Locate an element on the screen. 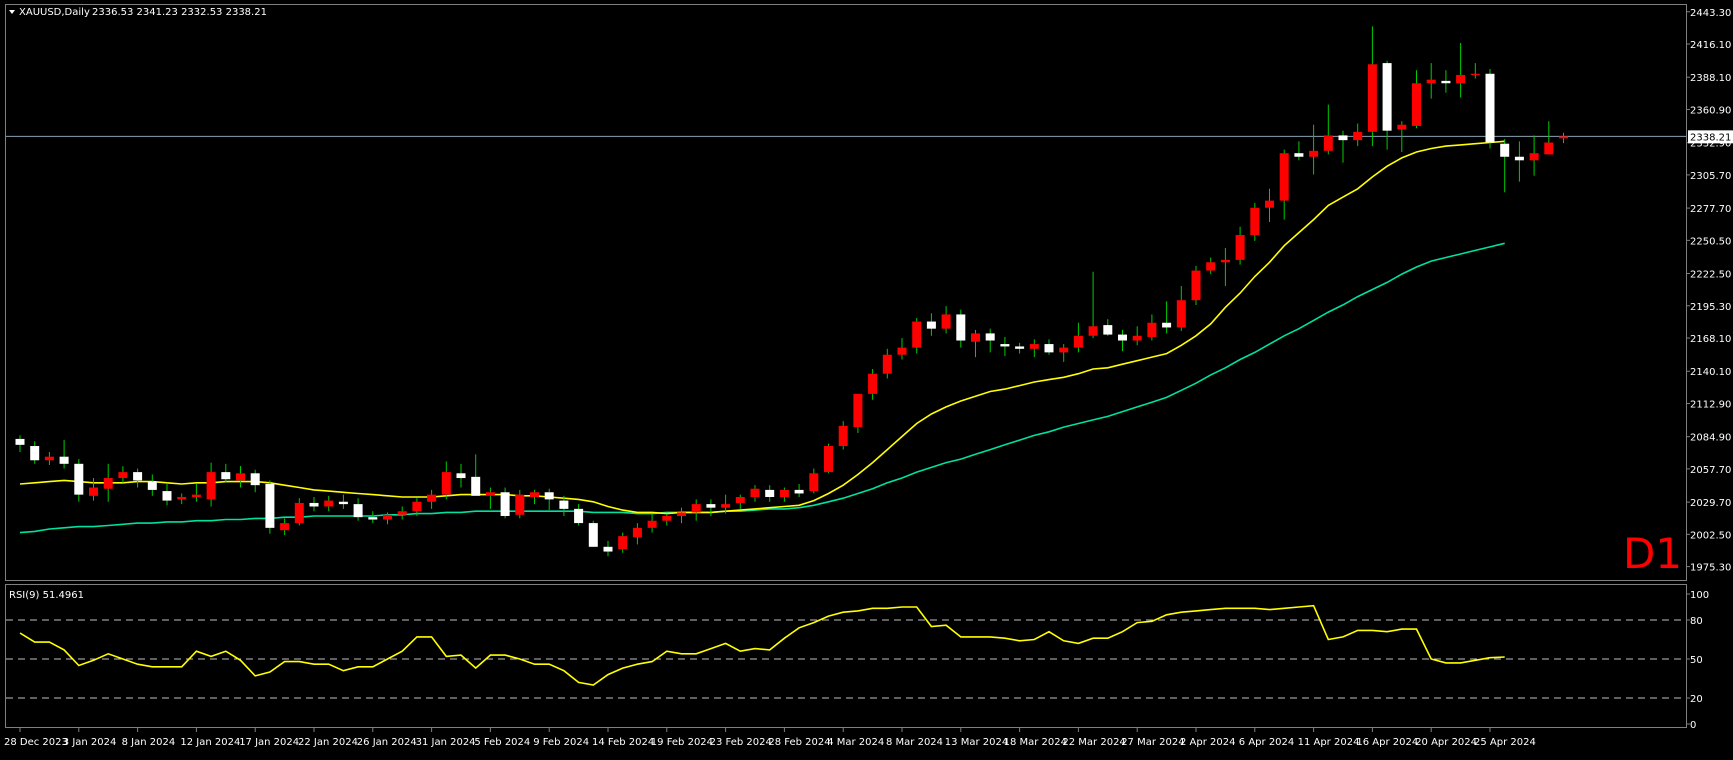  time-tick-label: 12 Jan 2024 is located at coordinates (210, 742).